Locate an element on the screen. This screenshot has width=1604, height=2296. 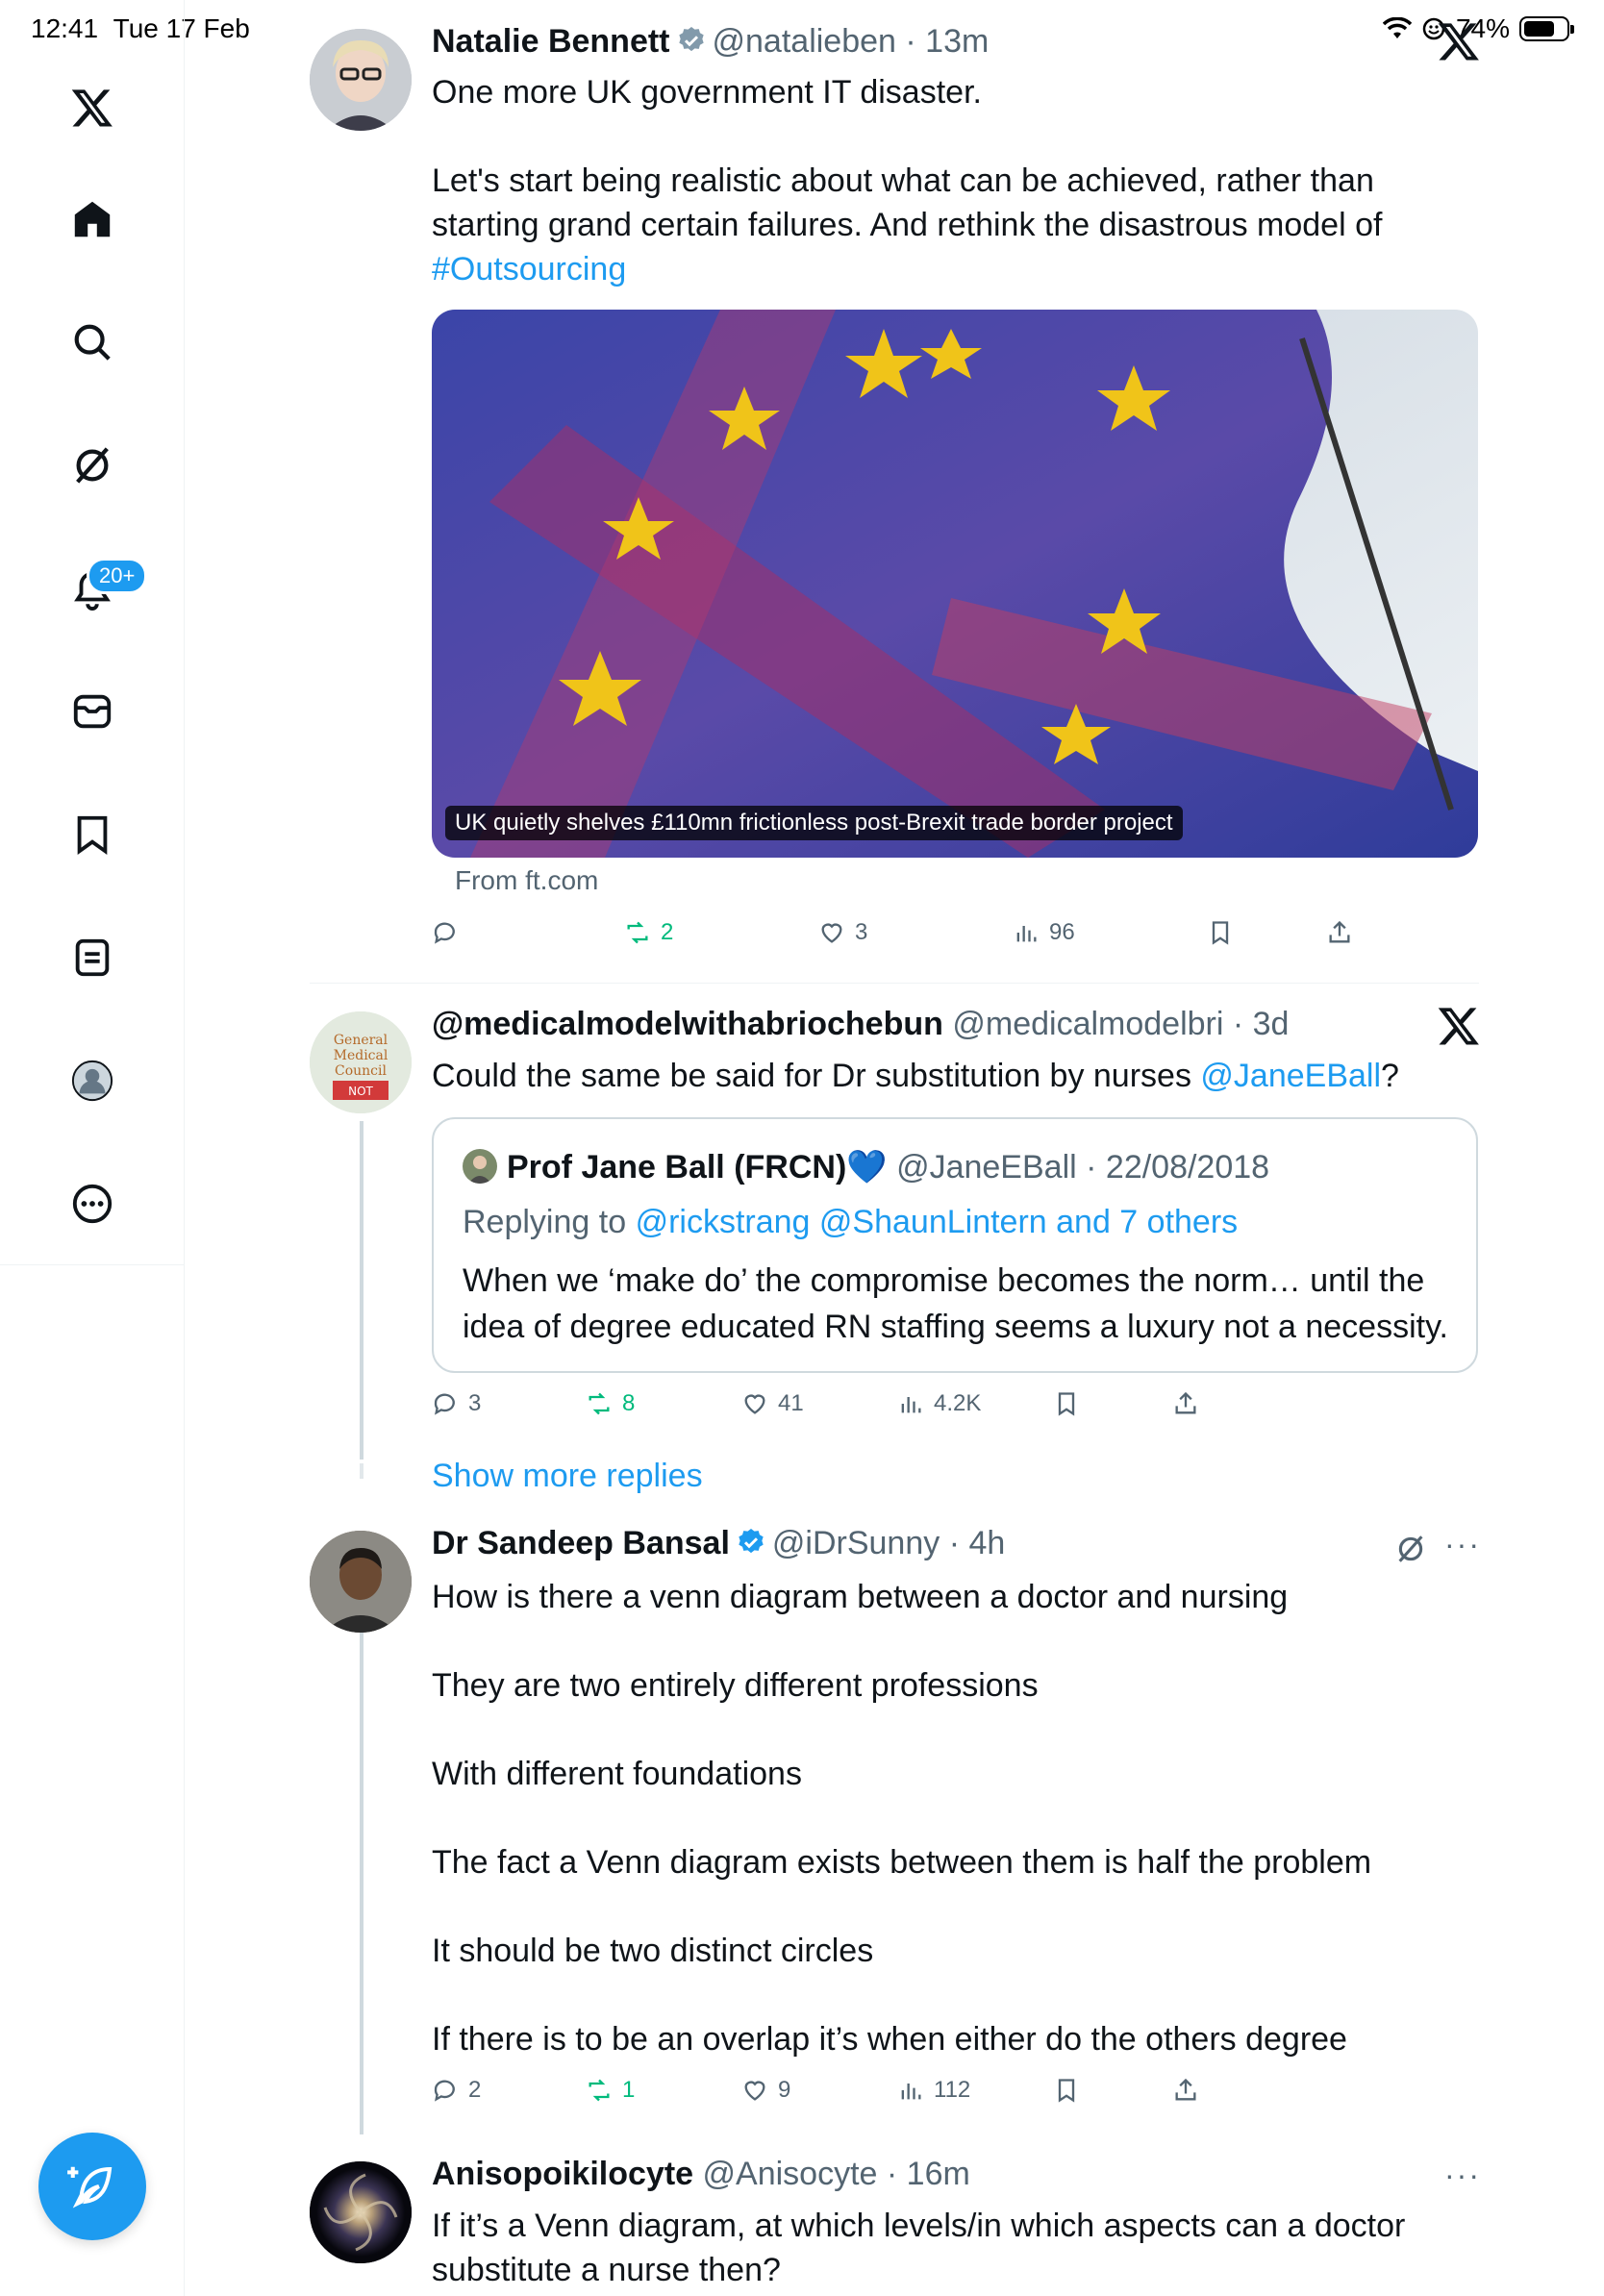
author-name: Anisopoikilocyte is located at coordinates (562, 2174).